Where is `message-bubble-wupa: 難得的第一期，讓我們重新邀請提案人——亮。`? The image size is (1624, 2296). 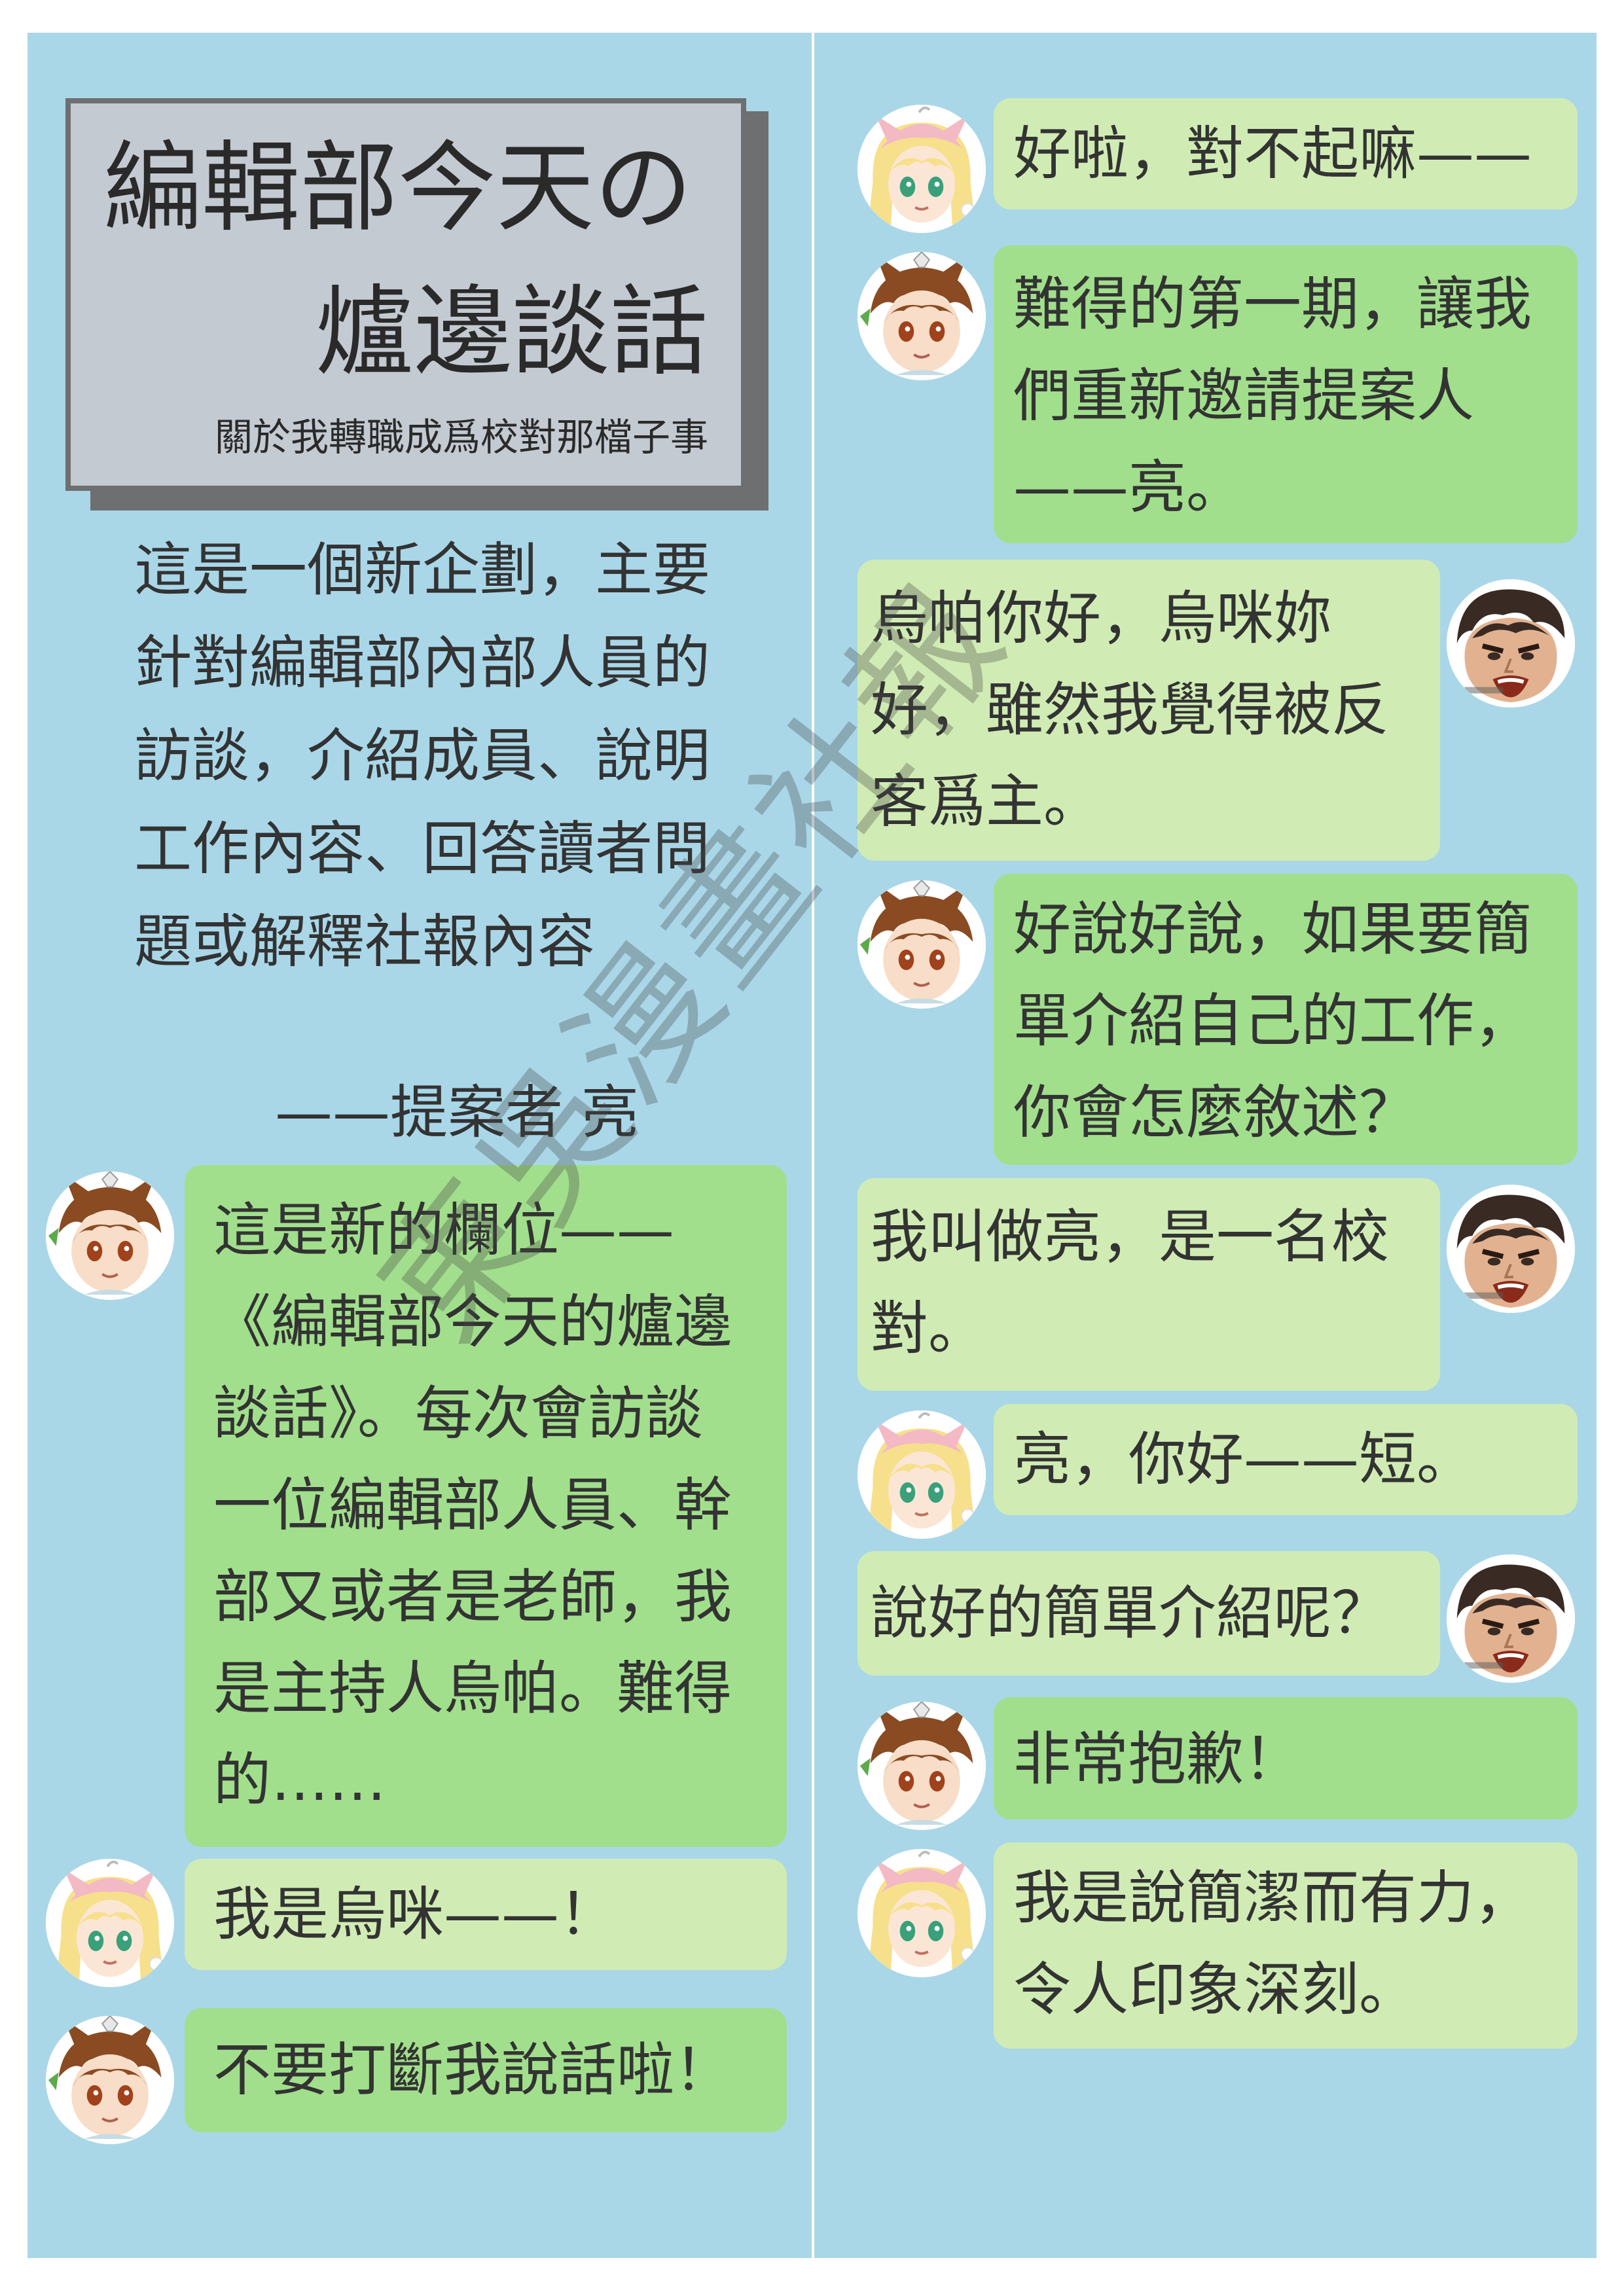 message-bubble-wupa: 難得的第一期，讓我們重新邀請提案人——亮。 is located at coordinates (1286, 394).